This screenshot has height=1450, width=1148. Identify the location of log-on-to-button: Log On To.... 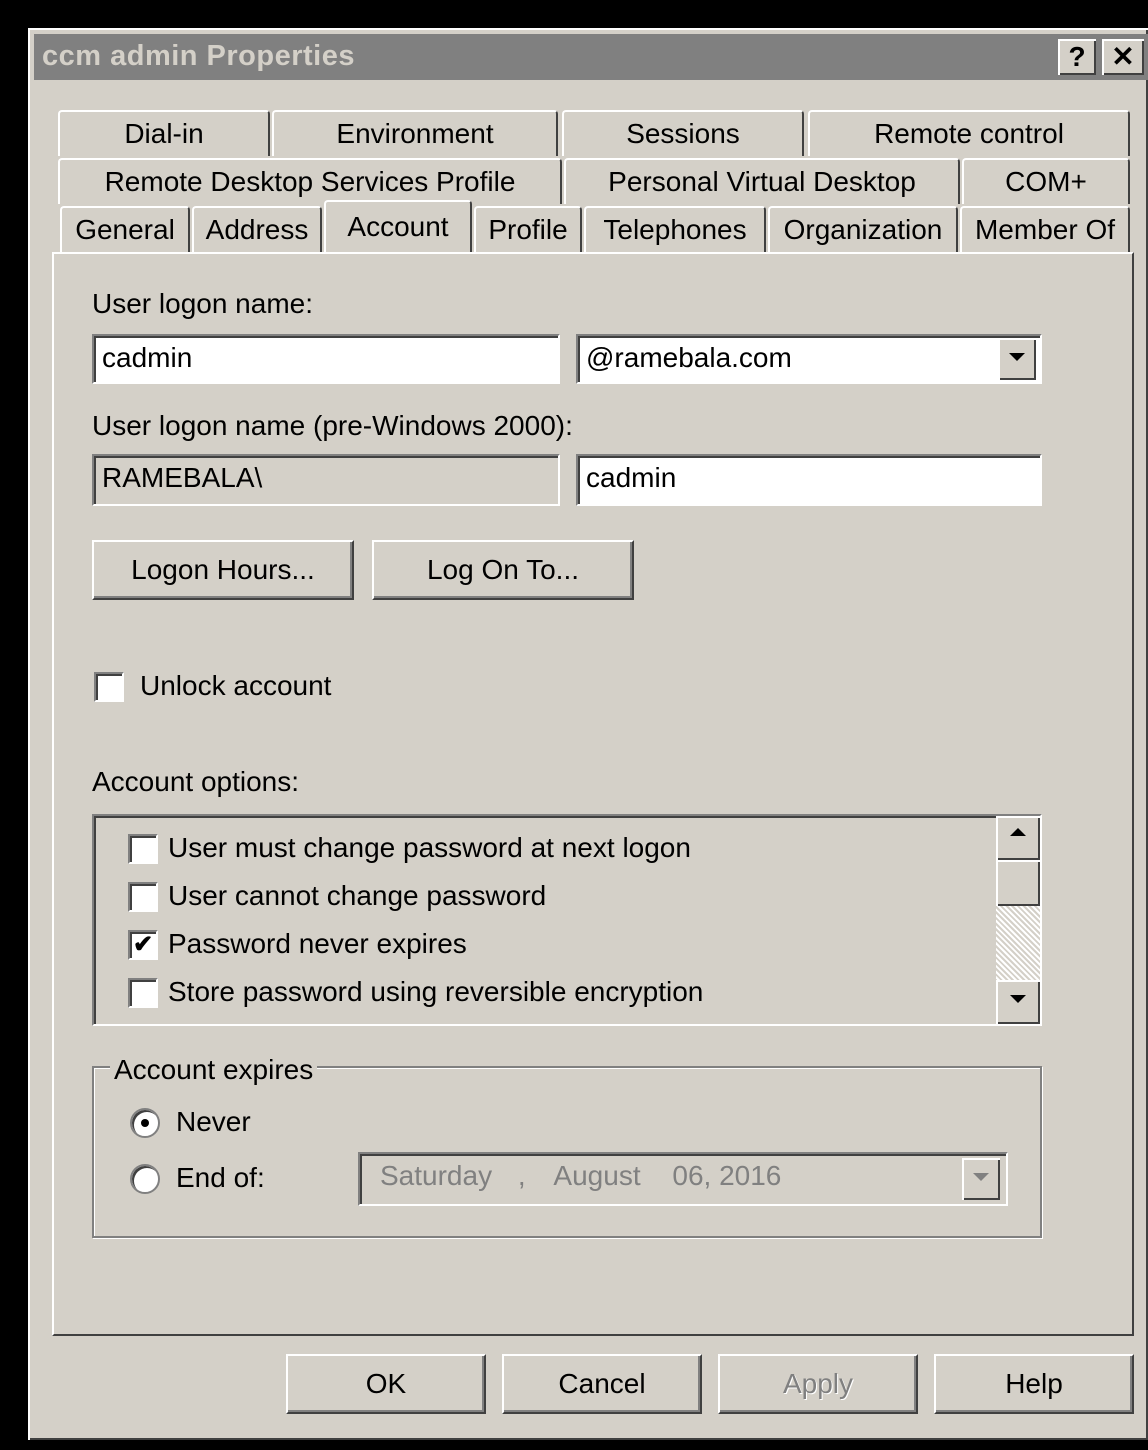
(503, 570).